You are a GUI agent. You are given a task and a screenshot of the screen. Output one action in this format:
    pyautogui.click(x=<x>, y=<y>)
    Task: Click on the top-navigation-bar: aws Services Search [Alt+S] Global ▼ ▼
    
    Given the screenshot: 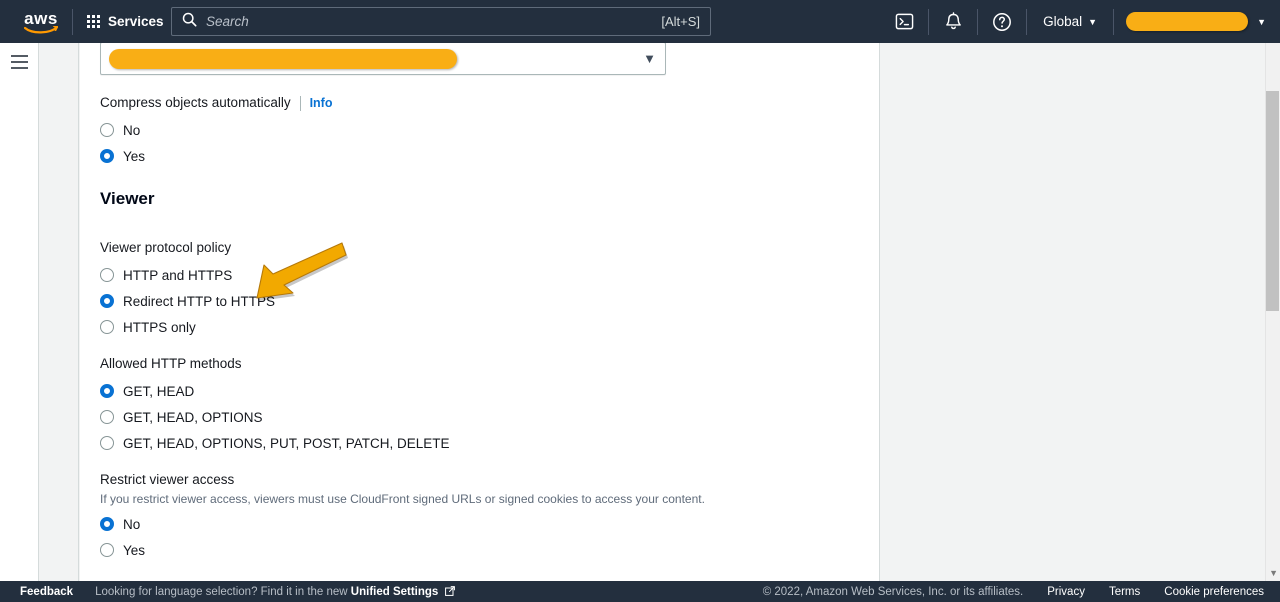 What is the action you would take?
    pyautogui.click(x=640, y=21)
    